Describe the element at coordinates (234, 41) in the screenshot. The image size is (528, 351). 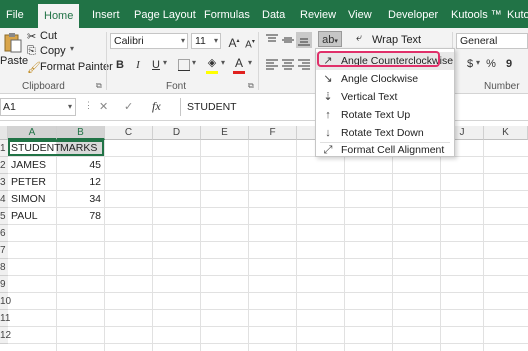
I see `grow-font-icon: A▴` at that location.